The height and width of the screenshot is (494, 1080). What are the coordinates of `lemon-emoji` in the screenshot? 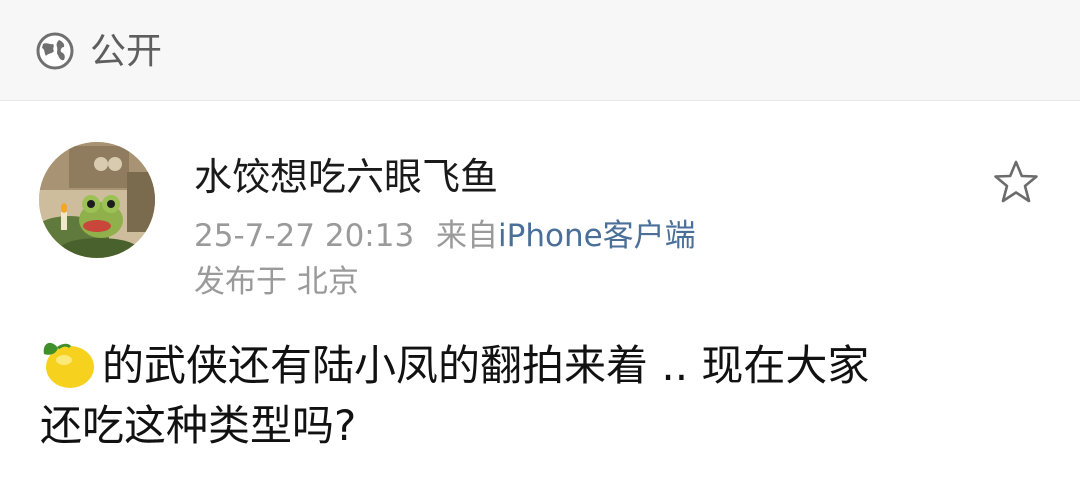 It's located at (69, 363).